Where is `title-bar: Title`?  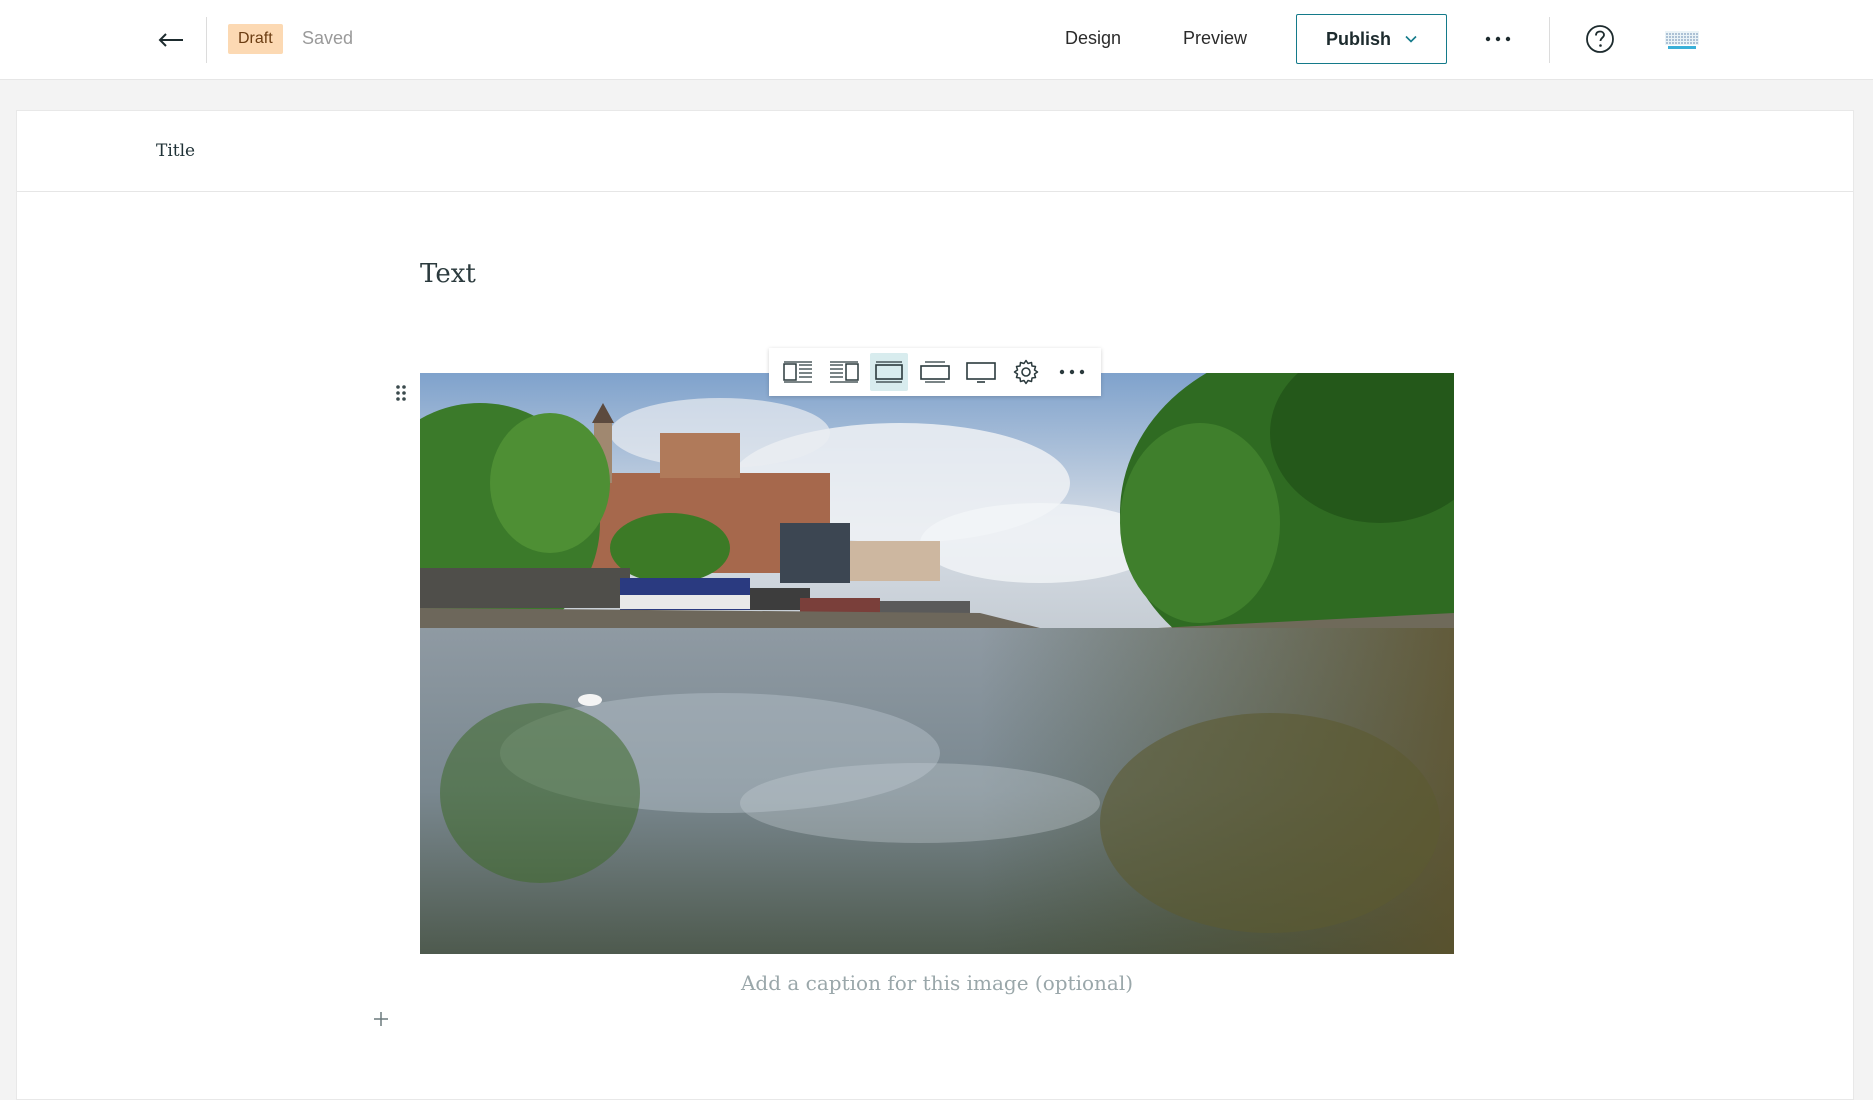
title-bar: Title is located at coordinates (935, 151).